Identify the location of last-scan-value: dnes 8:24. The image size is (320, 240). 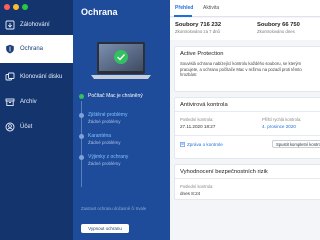
(190, 193).